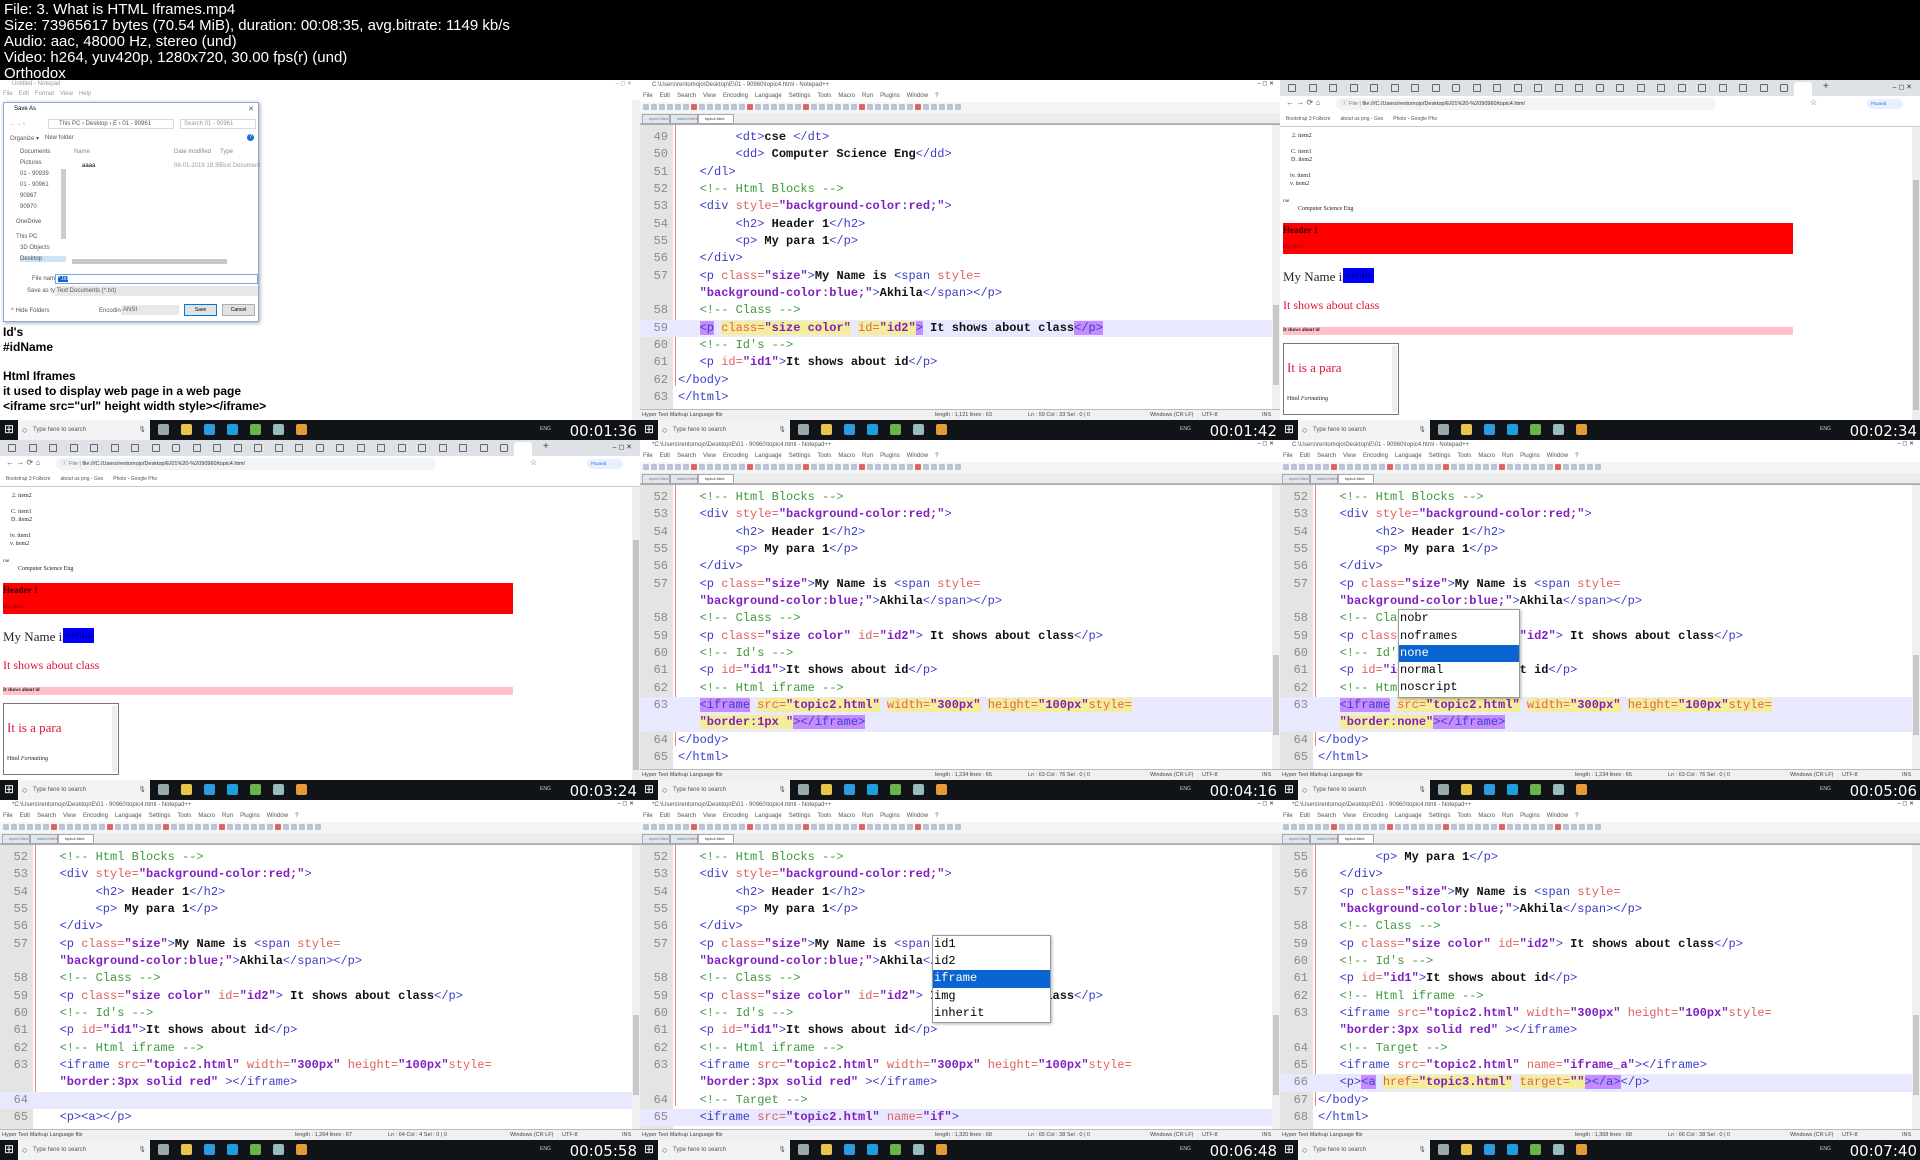 Image resolution: width=1920 pixels, height=1160 pixels. Describe the element at coordinates (1303, 102) in the screenshot. I see `nav-buttons: ← → ⟳ ⌂` at that location.